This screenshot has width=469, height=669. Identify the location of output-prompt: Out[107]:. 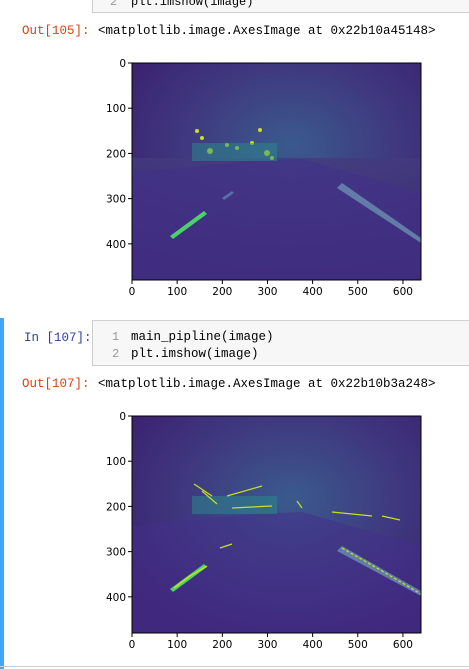
(56, 384).